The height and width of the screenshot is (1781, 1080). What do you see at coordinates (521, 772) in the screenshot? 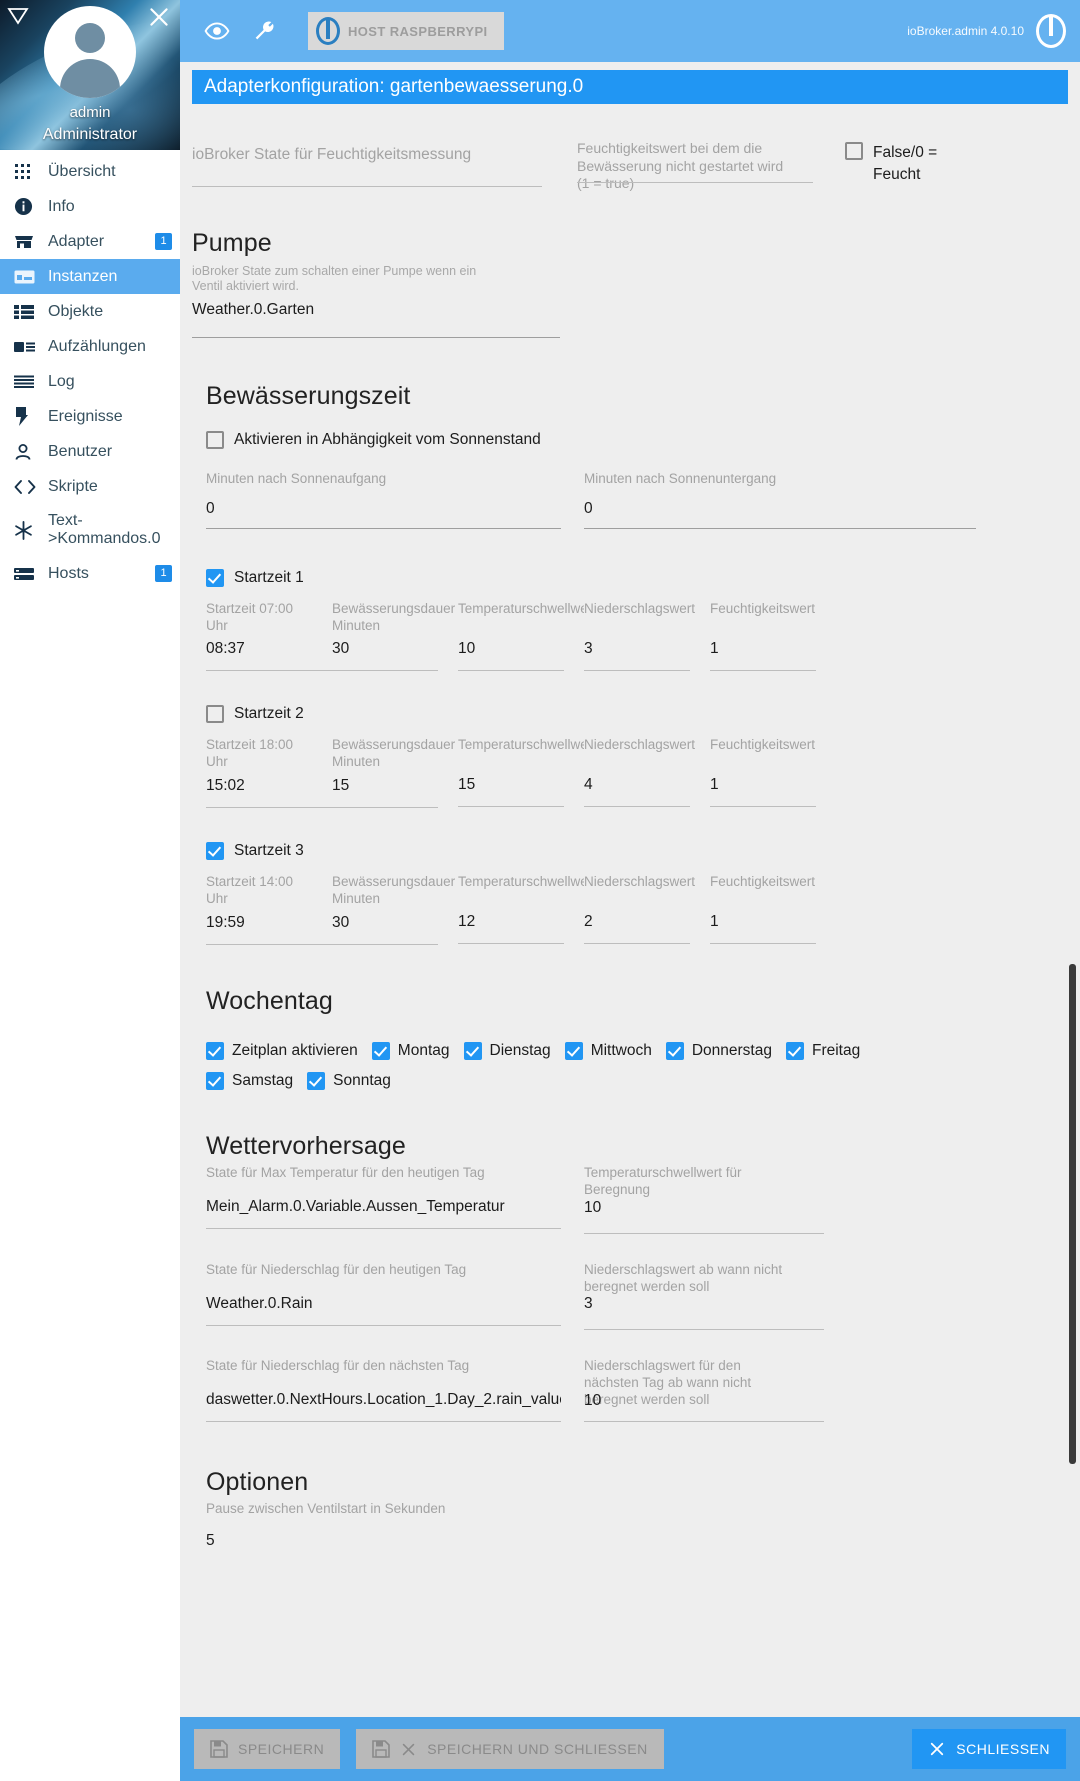
I see `start-time-2-temp-field: Temperaturschwellwert 15` at bounding box center [521, 772].